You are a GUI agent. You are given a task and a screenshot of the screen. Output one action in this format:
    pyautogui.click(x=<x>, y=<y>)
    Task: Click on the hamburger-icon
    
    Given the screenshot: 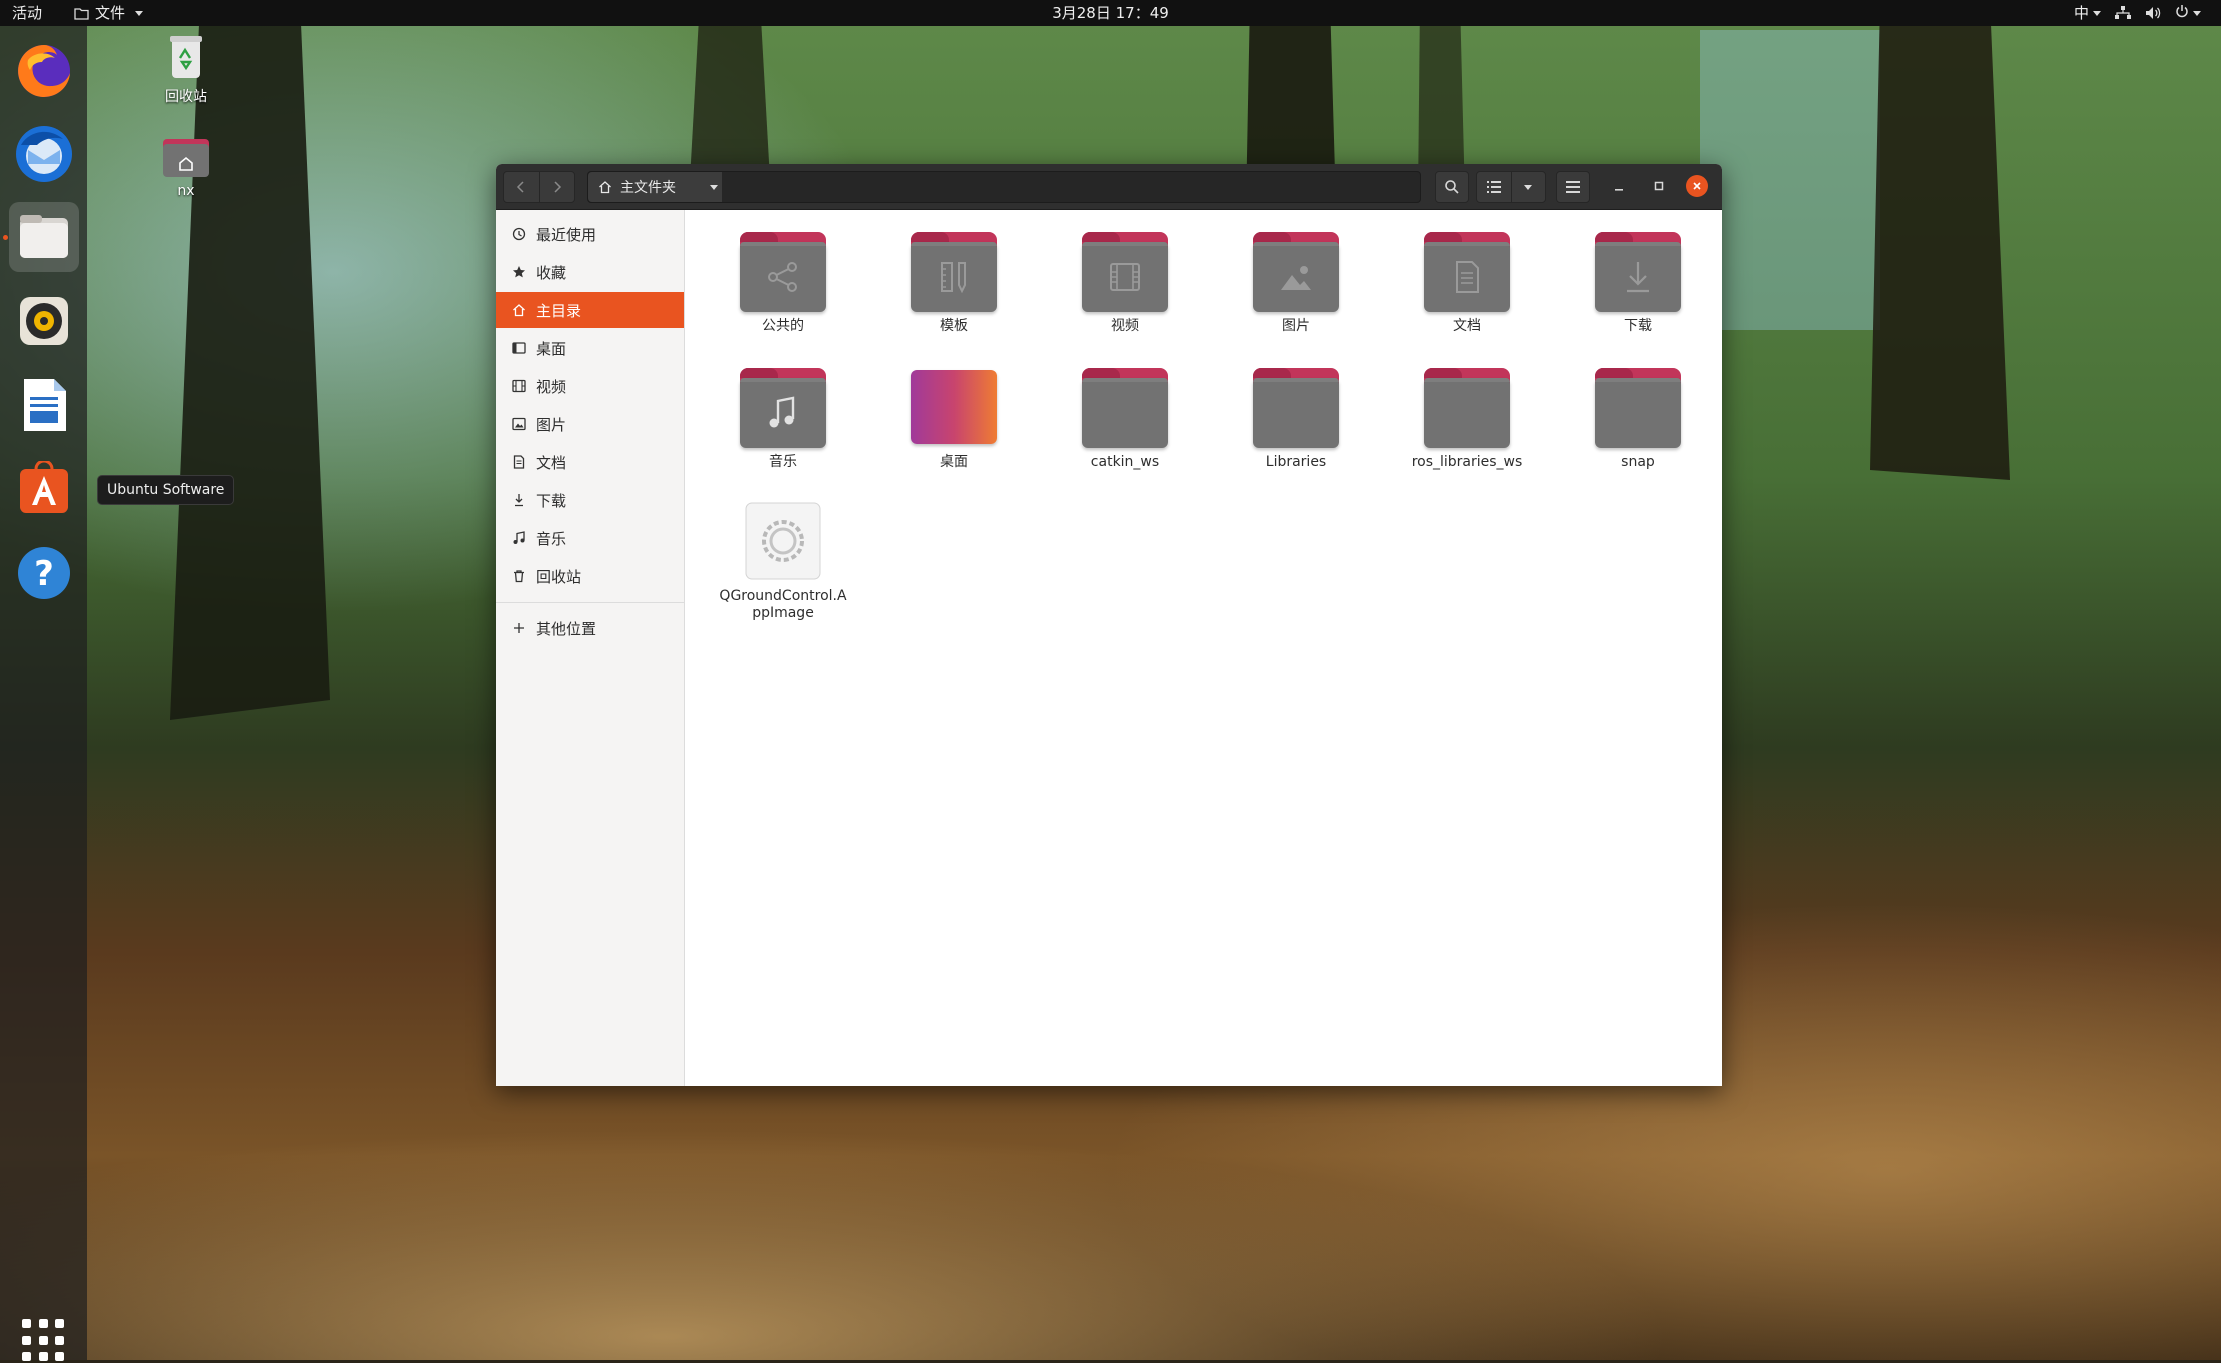 What is the action you would take?
    pyautogui.click(x=1573, y=187)
    